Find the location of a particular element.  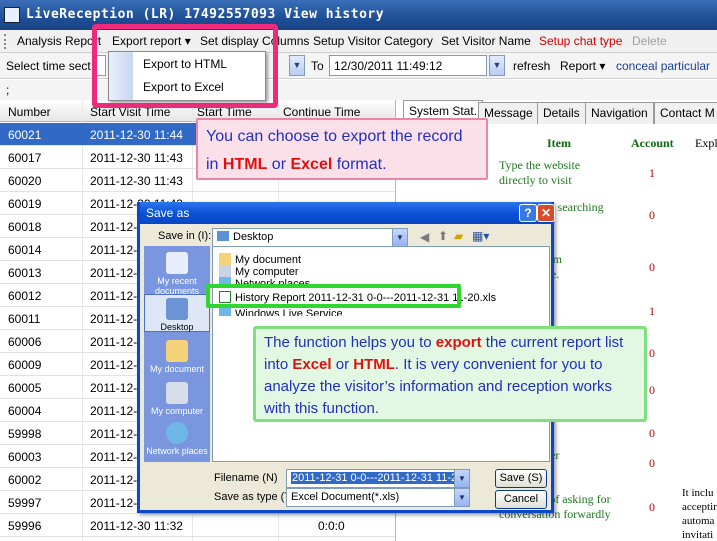

dialog-title: Save as is located at coordinates (168, 213).